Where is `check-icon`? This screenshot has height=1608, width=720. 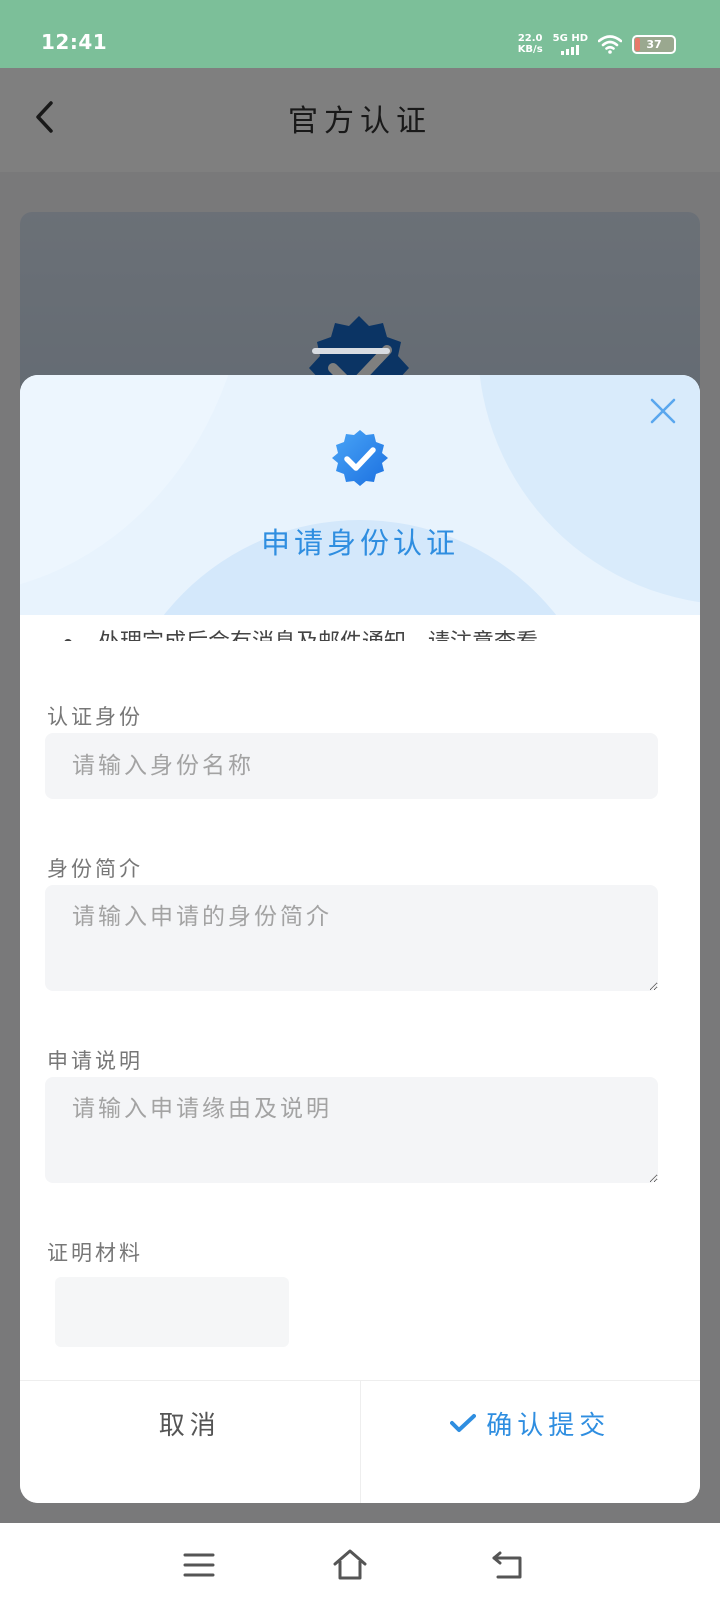 check-icon is located at coordinates (463, 1423).